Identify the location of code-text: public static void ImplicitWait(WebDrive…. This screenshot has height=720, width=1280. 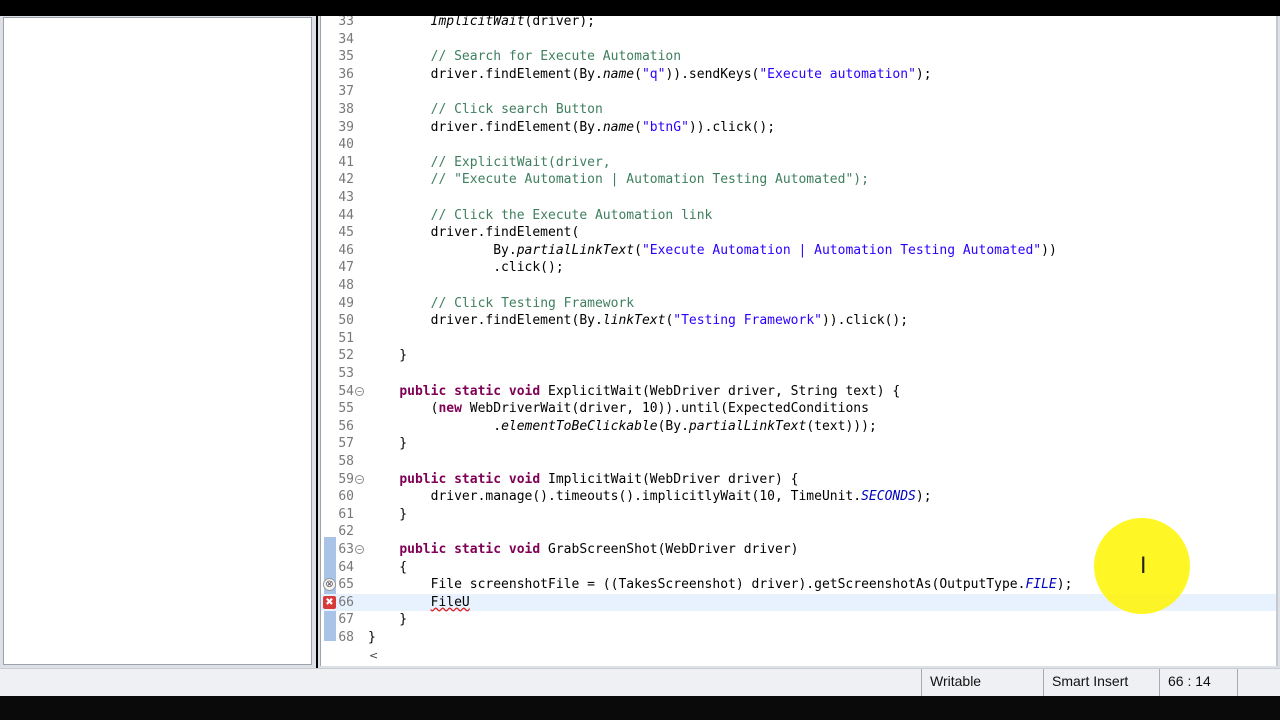
(583, 480).